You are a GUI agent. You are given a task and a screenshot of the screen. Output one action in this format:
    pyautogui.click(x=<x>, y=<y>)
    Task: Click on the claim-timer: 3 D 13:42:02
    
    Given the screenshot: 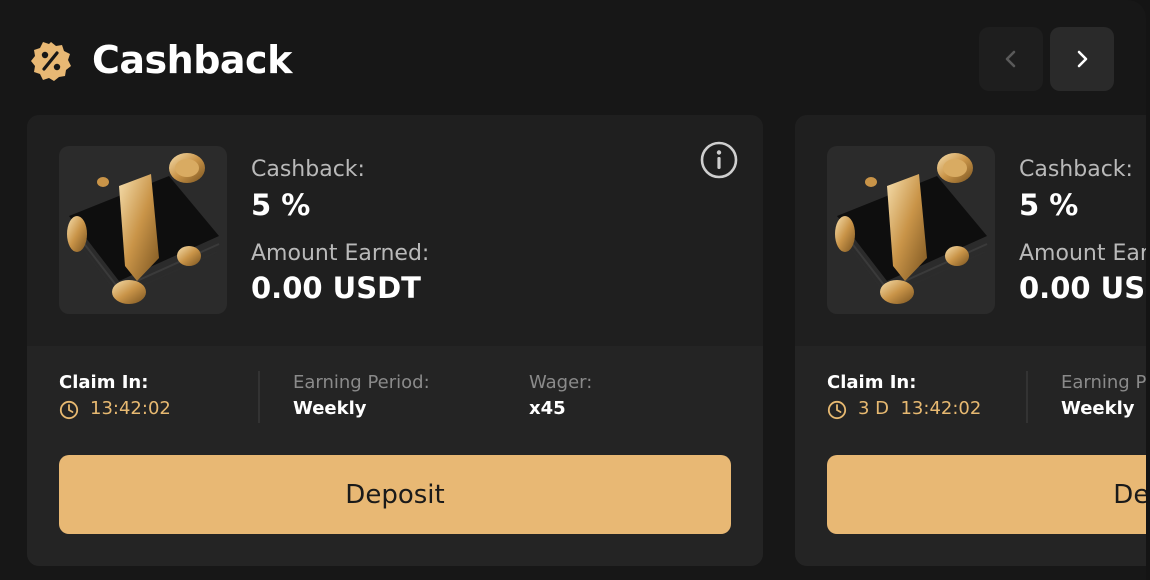 What is the action you would take?
    pyautogui.click(x=920, y=408)
    